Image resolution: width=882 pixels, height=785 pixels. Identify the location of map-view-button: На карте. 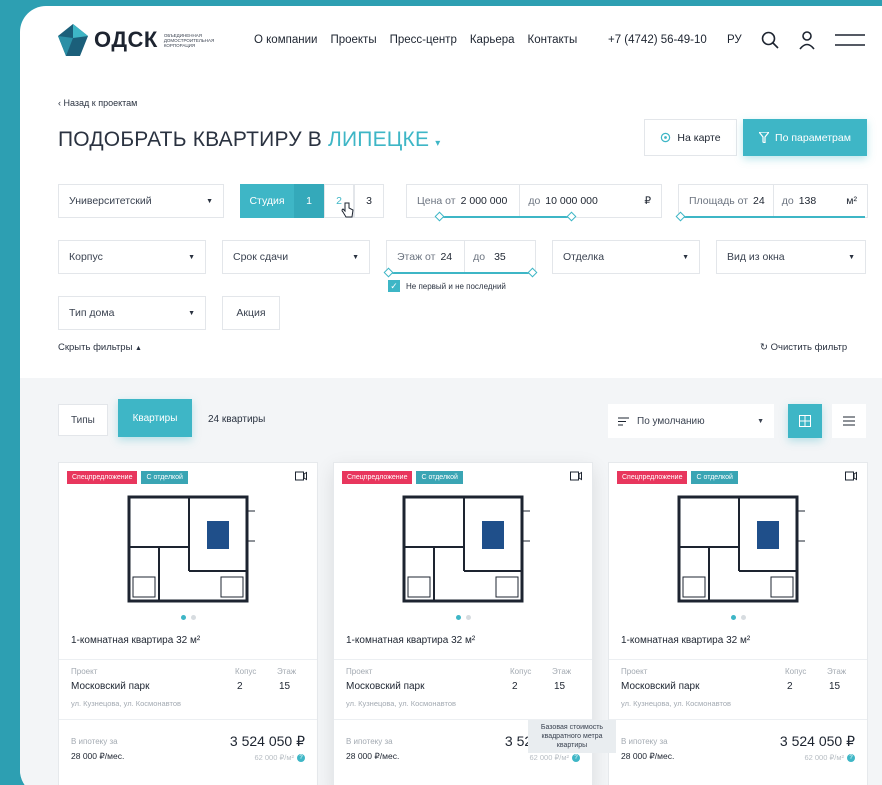
(690, 137).